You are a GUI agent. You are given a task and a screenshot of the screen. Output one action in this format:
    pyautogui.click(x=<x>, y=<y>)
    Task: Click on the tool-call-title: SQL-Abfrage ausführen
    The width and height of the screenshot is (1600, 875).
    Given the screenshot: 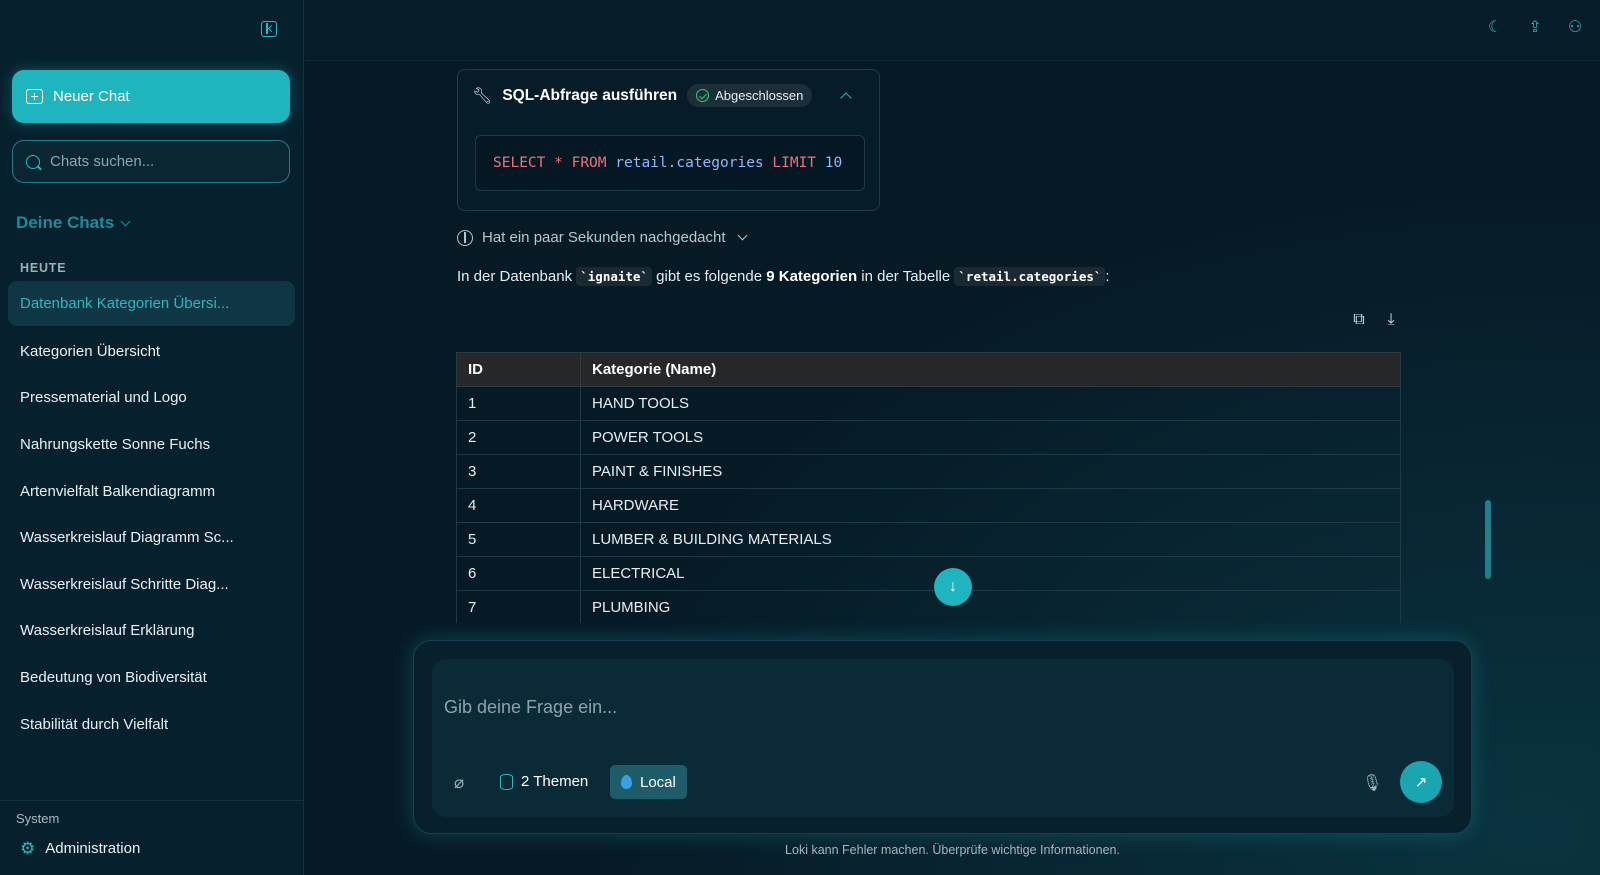 What is the action you would take?
    pyautogui.click(x=590, y=95)
    